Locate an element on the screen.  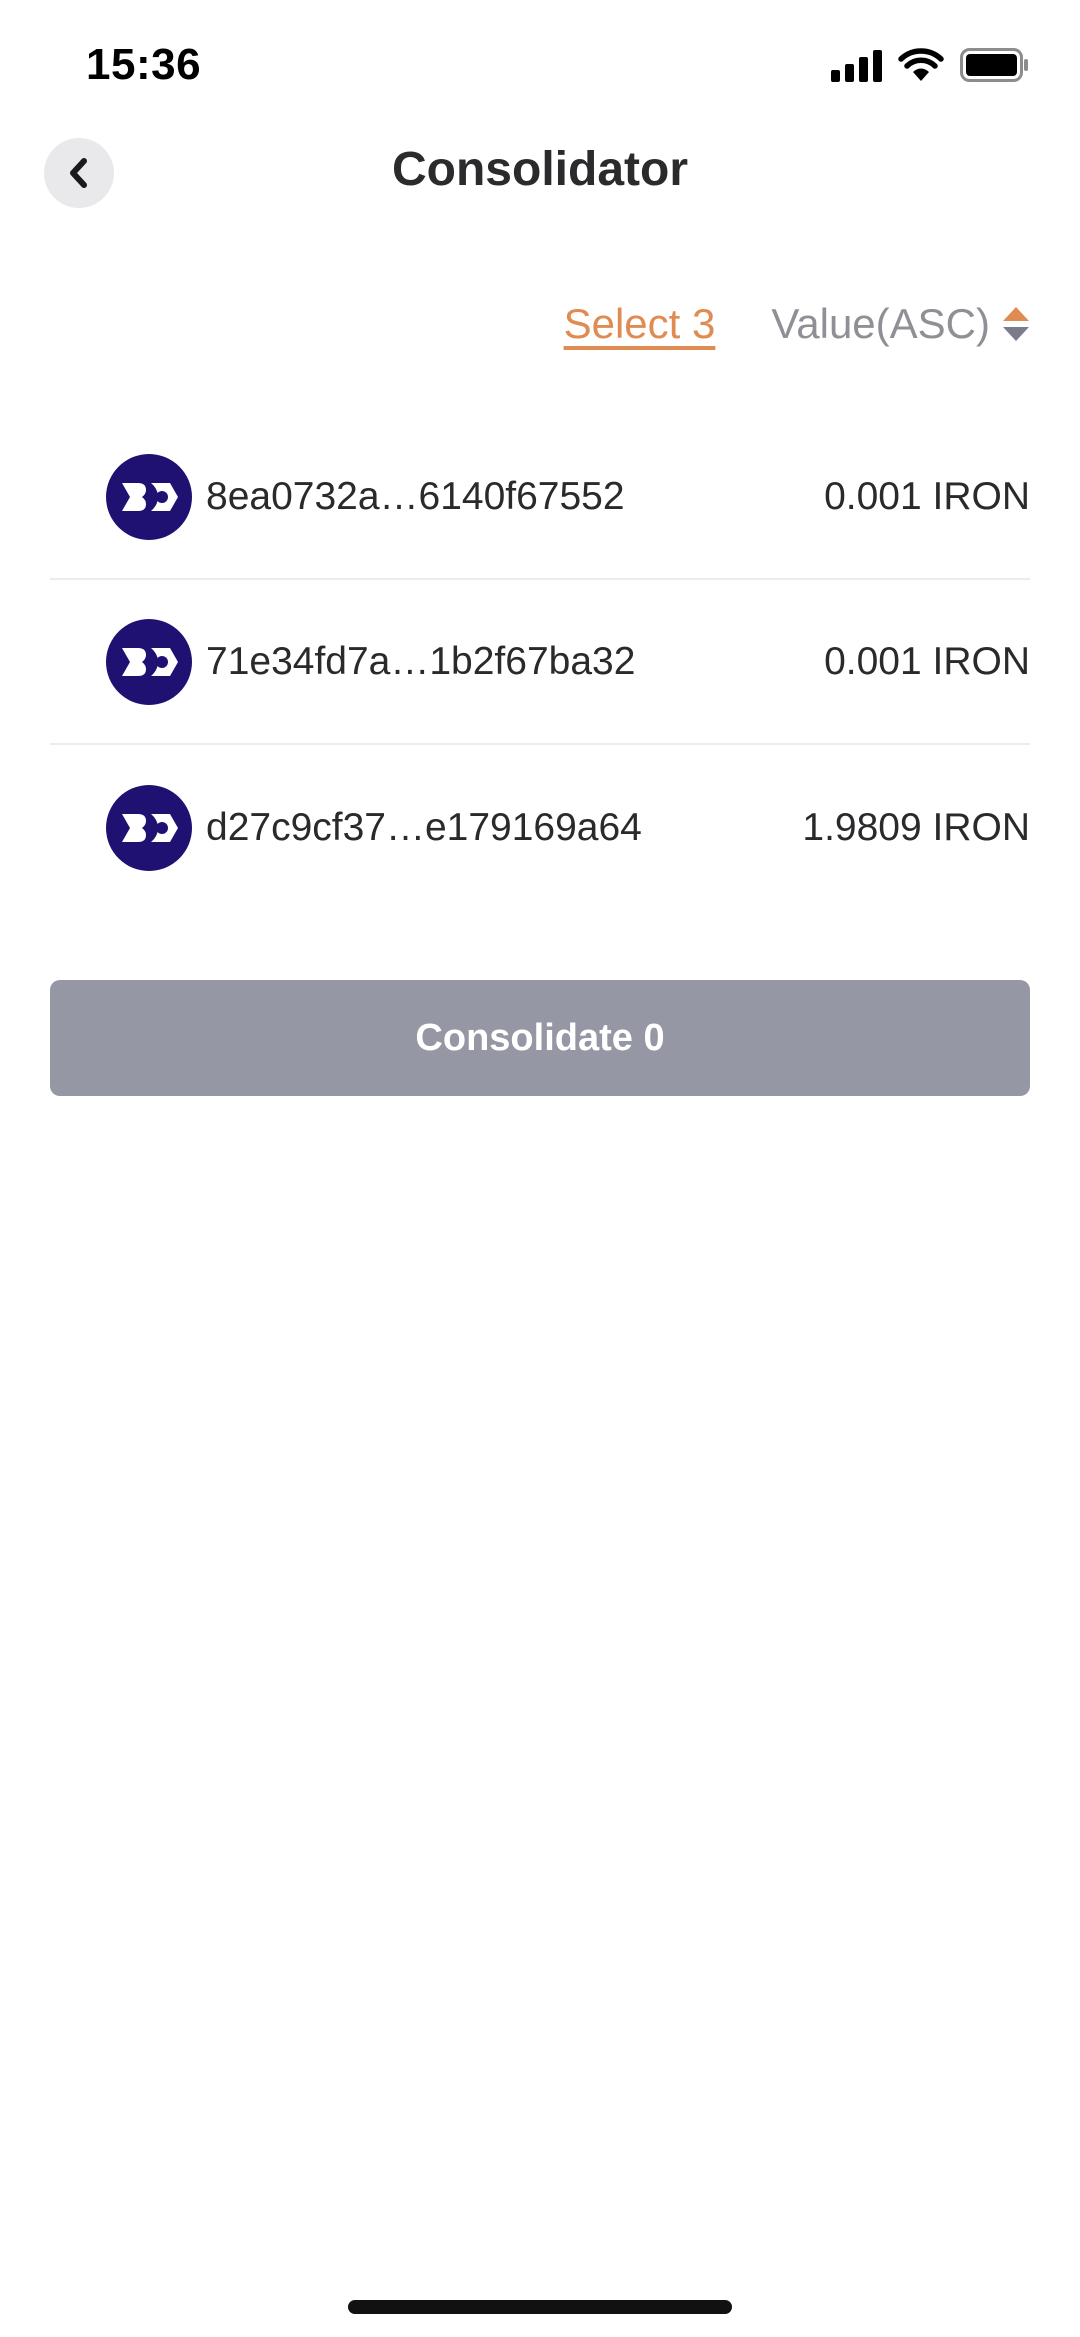
page-title: Consolidator is located at coordinates (540, 169).